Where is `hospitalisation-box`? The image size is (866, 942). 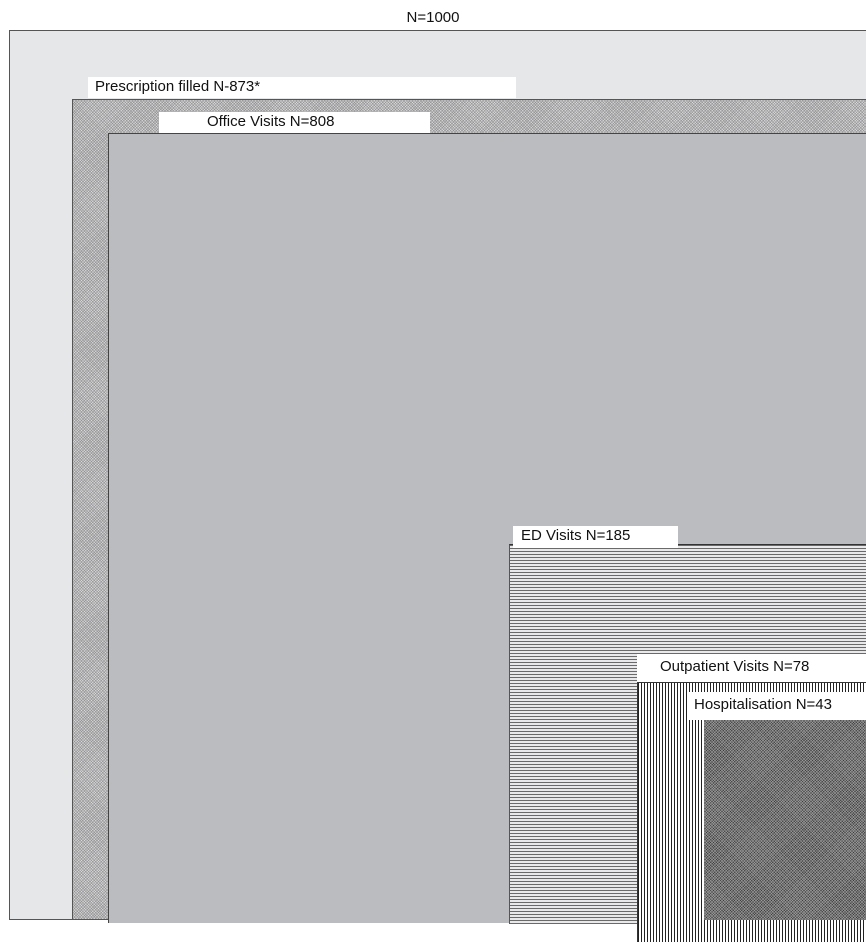 hospitalisation-box is located at coordinates (785, 820).